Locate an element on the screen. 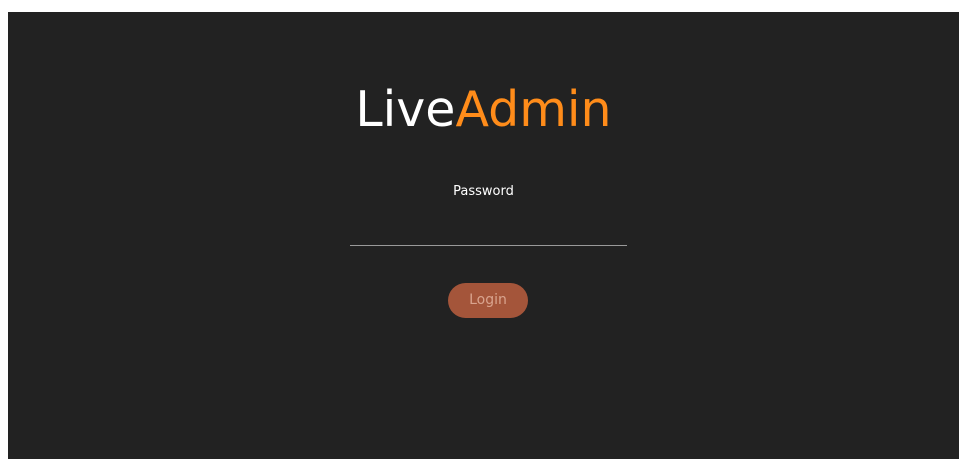 Image resolution: width=959 pixels, height=459 pixels. password-input is located at coordinates (488, 232).